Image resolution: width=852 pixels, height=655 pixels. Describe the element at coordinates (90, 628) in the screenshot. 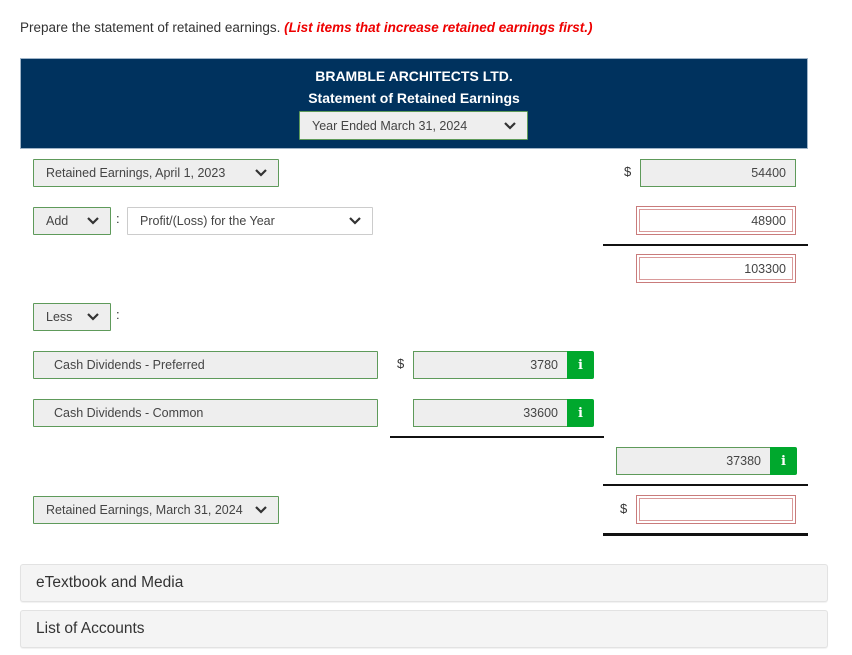

I see `accordion-label: List of Accounts` at that location.